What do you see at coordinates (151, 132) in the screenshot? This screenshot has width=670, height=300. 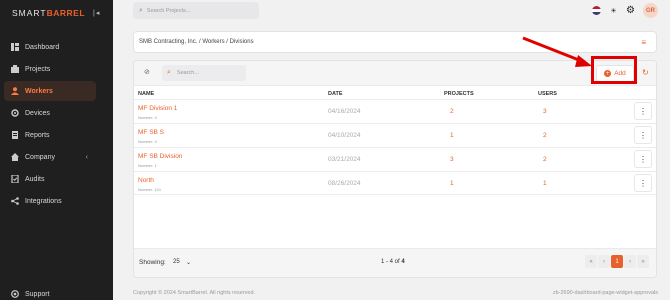 I see `division-name-link: MF SB S` at bounding box center [151, 132].